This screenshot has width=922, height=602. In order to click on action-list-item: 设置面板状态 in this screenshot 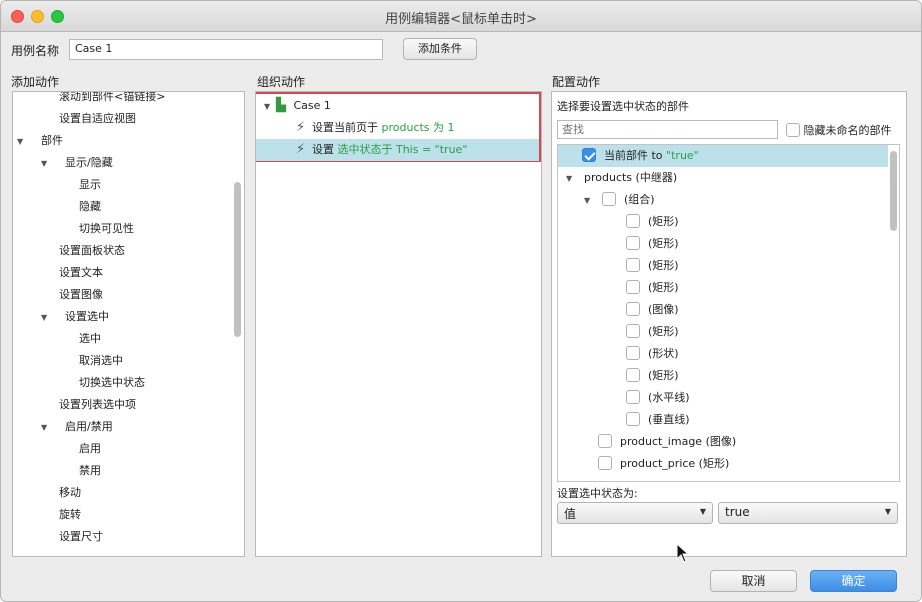, I will do `click(92, 251)`.